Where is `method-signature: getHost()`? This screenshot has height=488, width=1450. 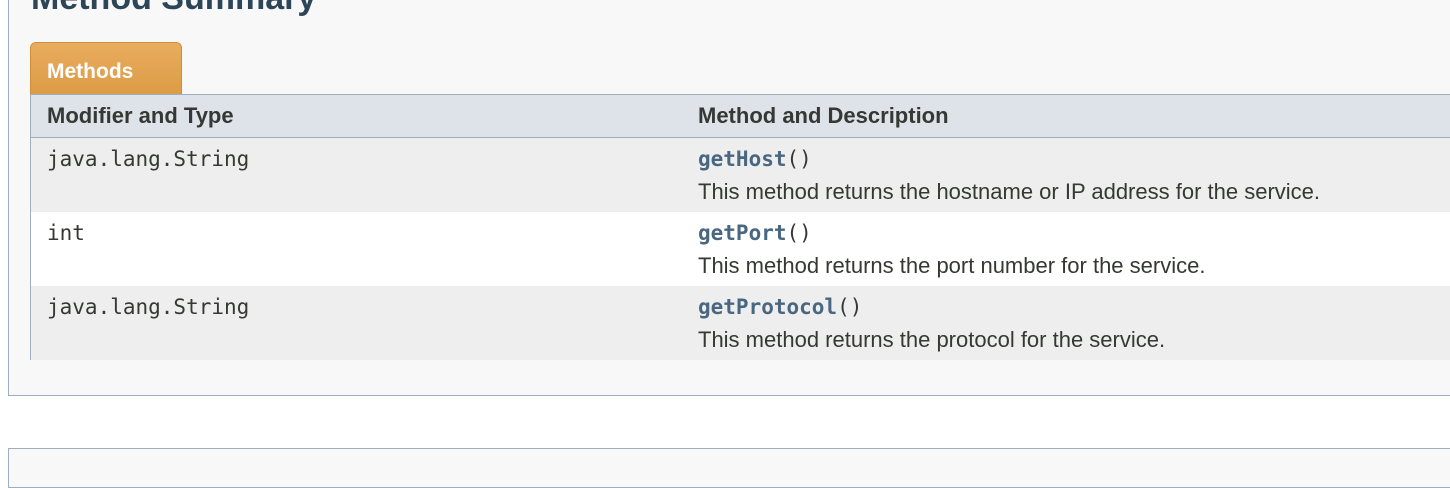 method-signature: getHost() is located at coordinates (755, 159).